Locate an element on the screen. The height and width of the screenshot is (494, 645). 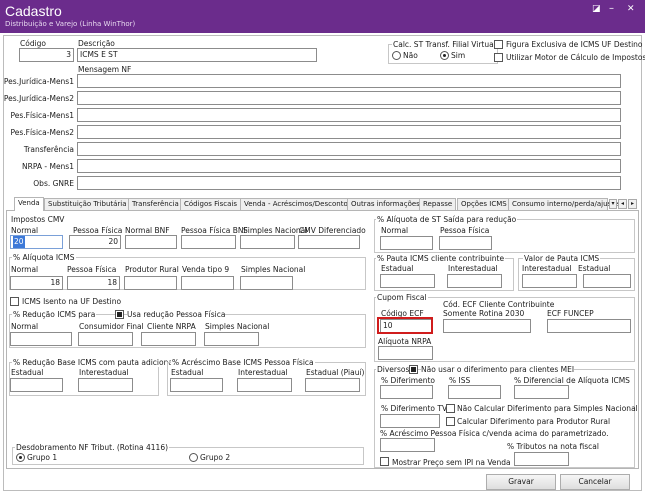
msg-row-label: Transferência is located at coordinates (48, 149).